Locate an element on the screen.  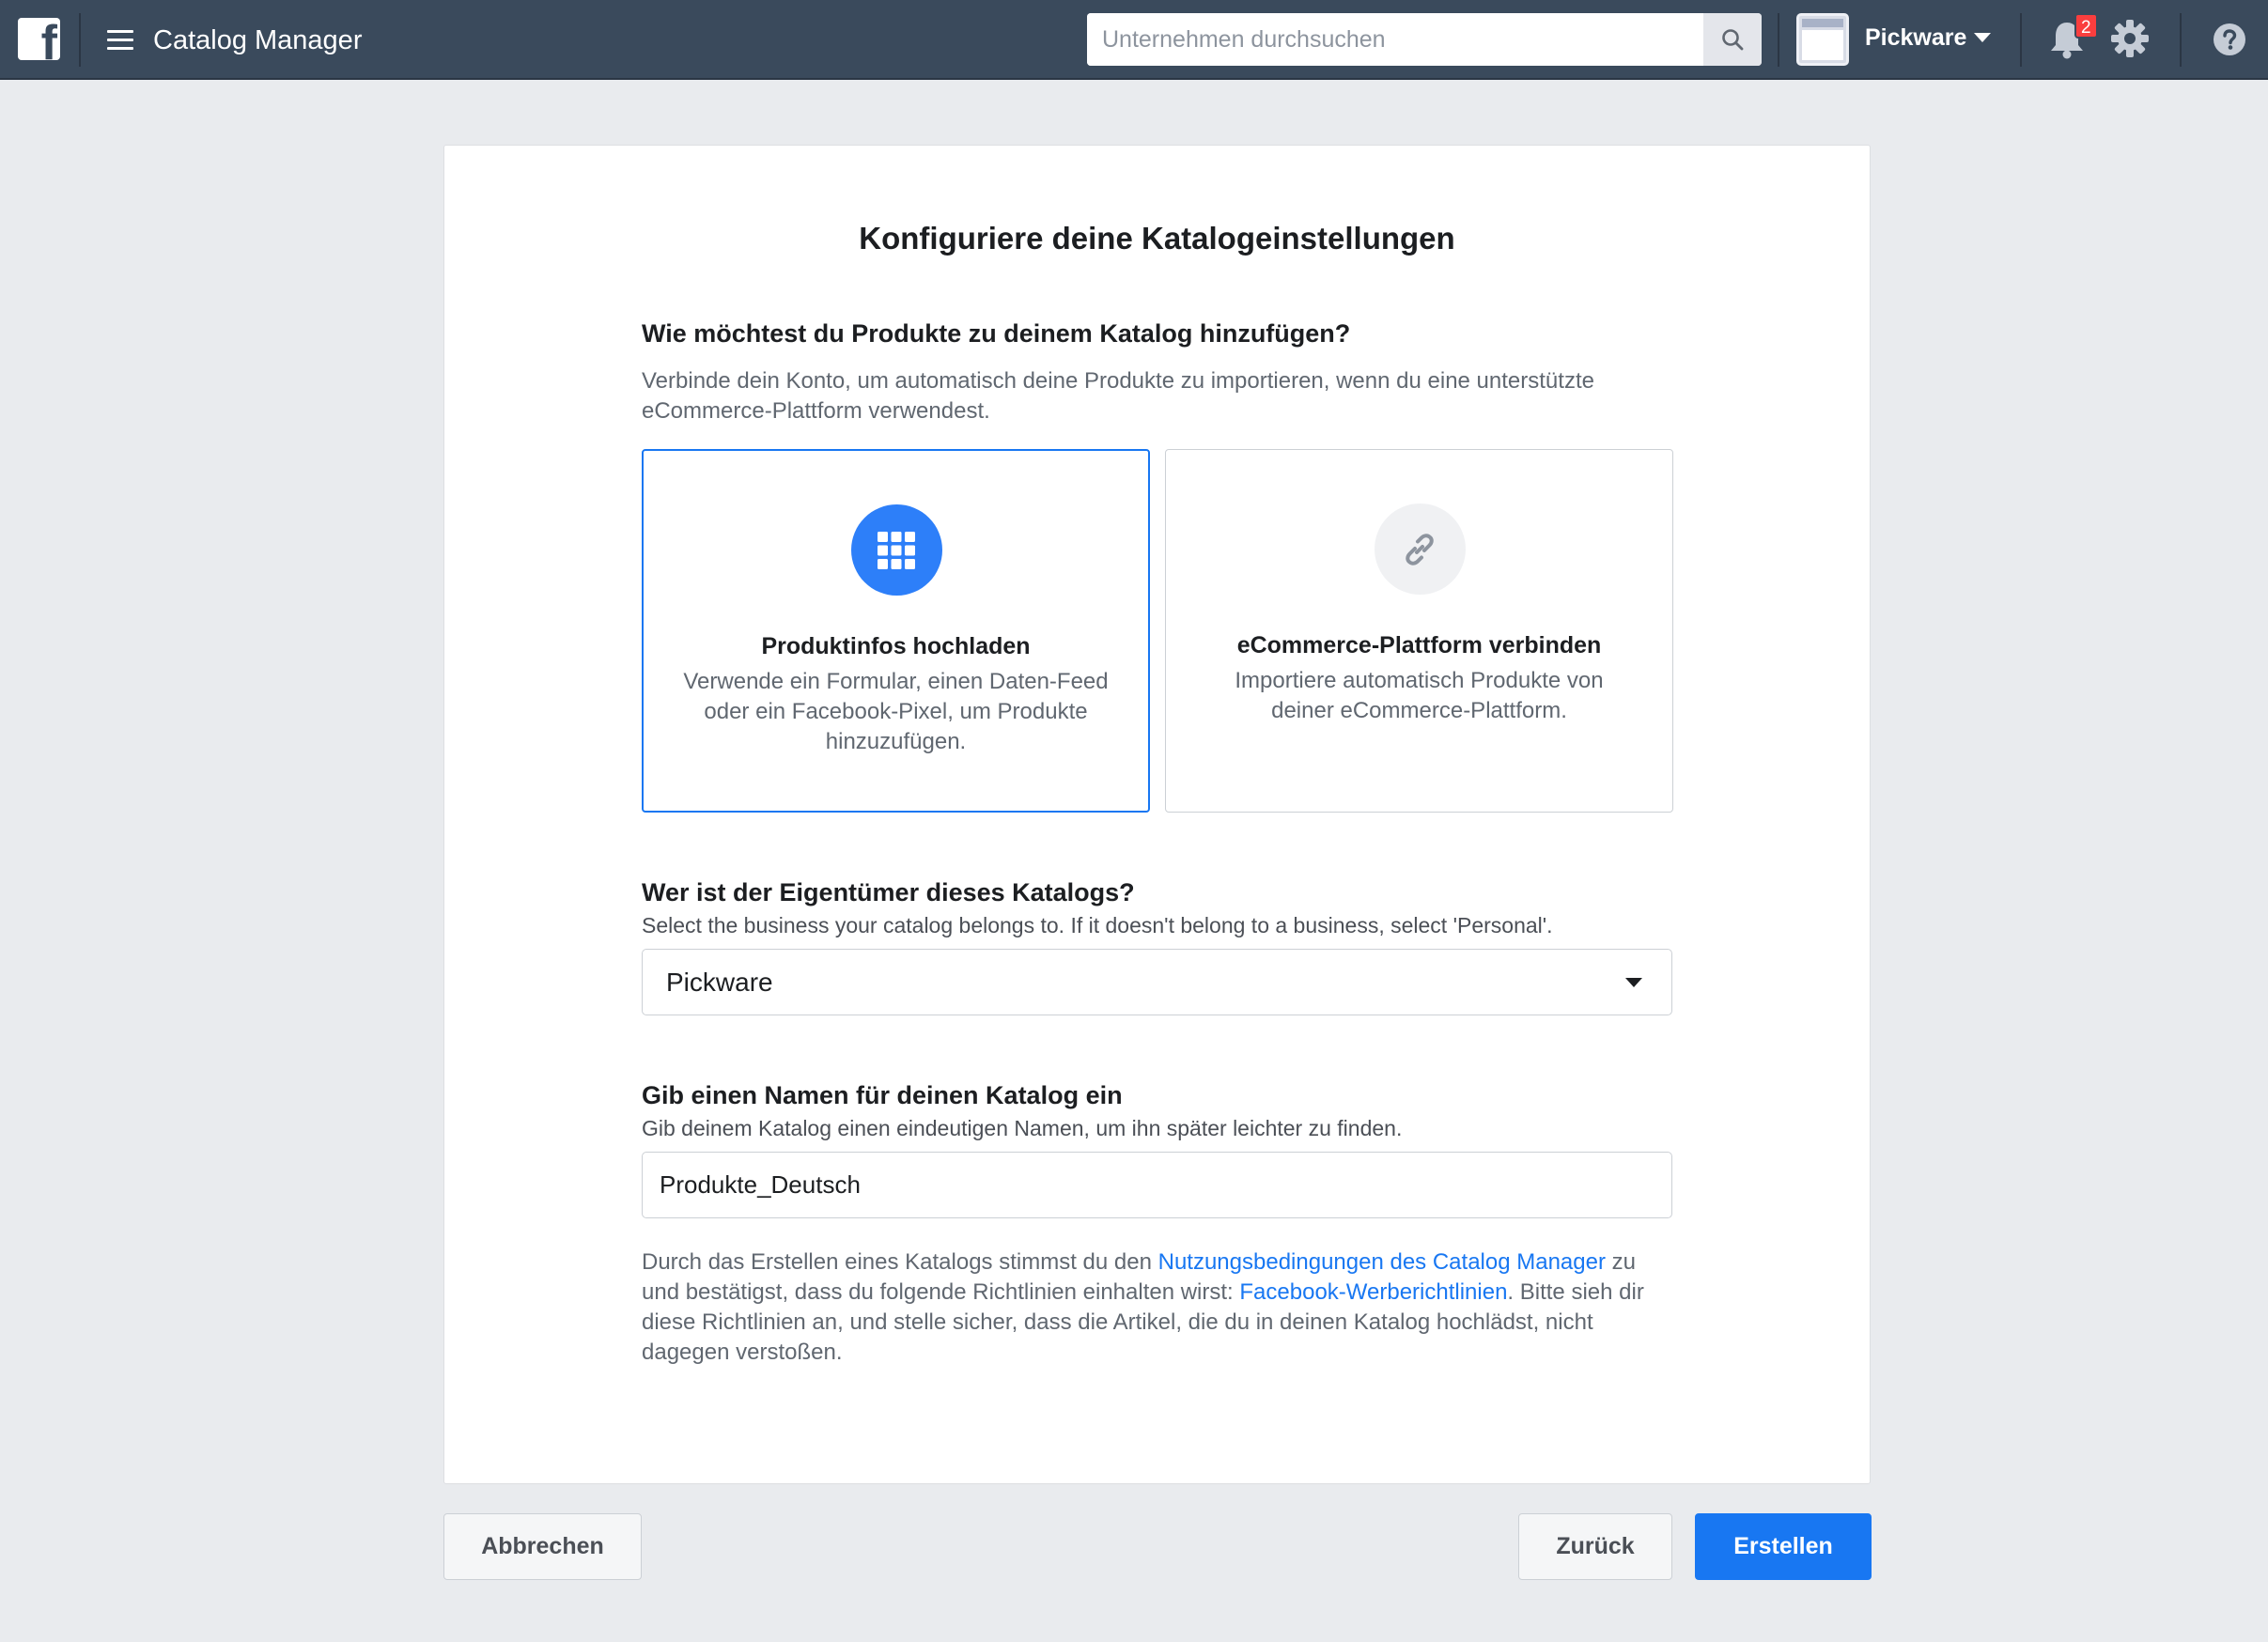
option-title: Produktinfos hochladen is located at coordinates (896, 646).